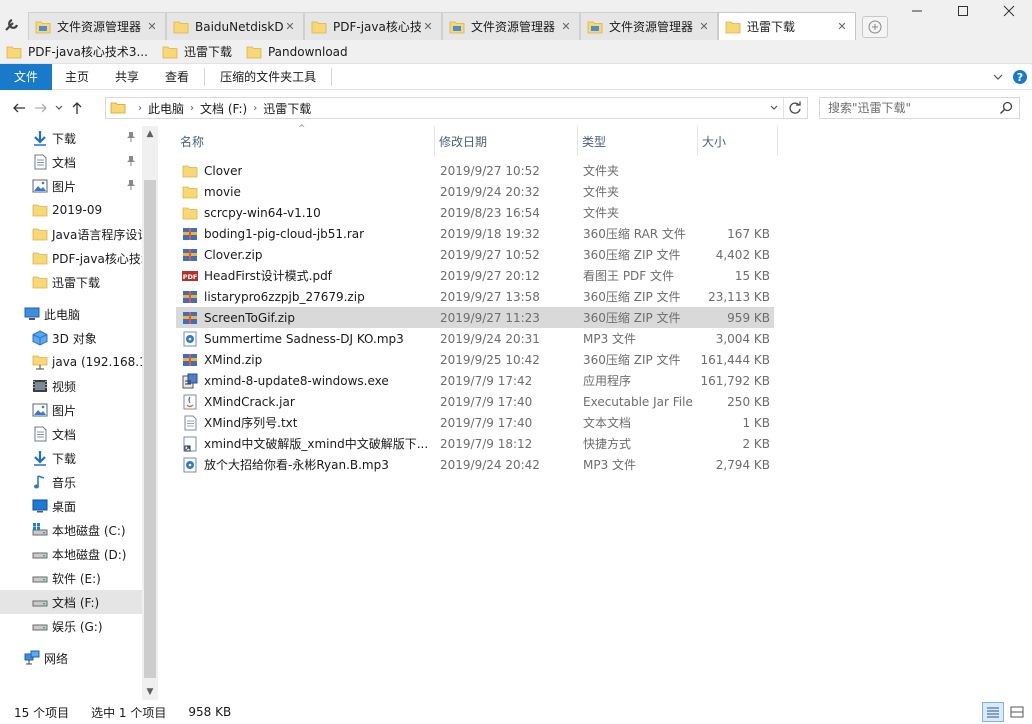  I want to click on tab-4: 文件资源管理器 ✕, so click(649, 26).